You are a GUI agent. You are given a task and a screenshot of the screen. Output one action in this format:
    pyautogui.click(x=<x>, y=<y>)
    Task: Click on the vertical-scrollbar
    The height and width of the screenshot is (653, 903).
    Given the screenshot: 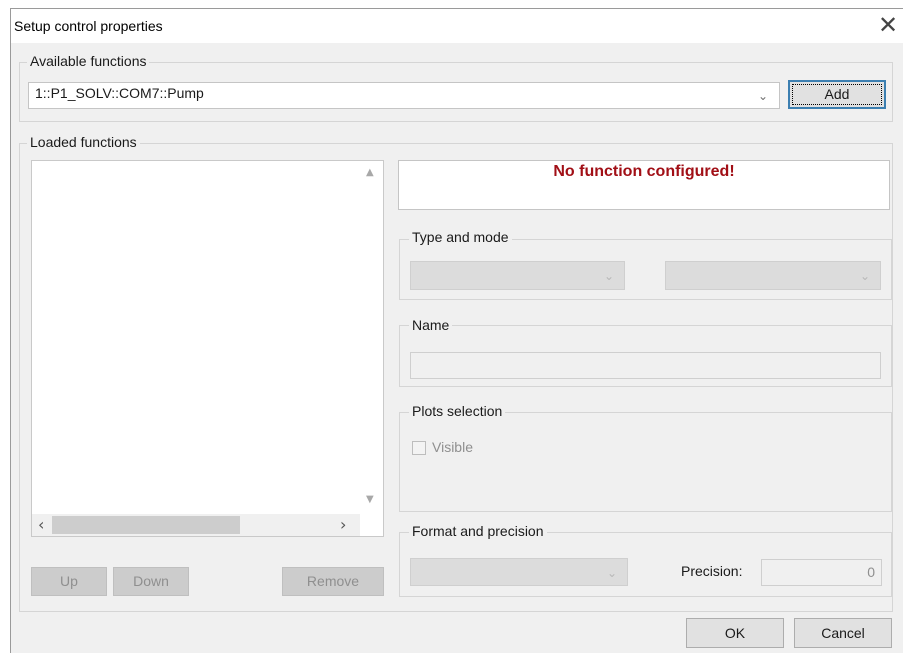 What is the action you would take?
    pyautogui.click(x=371, y=337)
    